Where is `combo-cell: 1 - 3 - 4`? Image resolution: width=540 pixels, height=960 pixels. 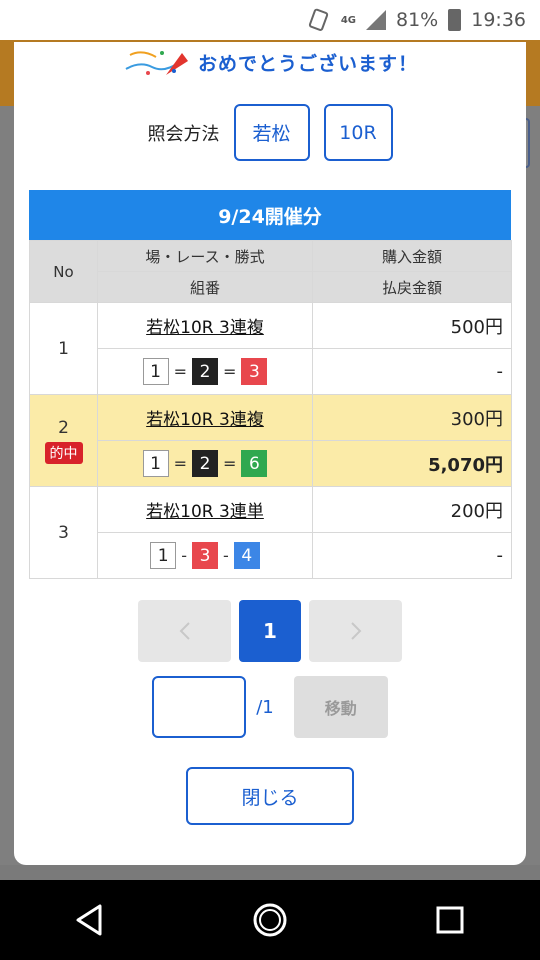
combo-cell: 1 - 3 - 4 is located at coordinates (205, 555).